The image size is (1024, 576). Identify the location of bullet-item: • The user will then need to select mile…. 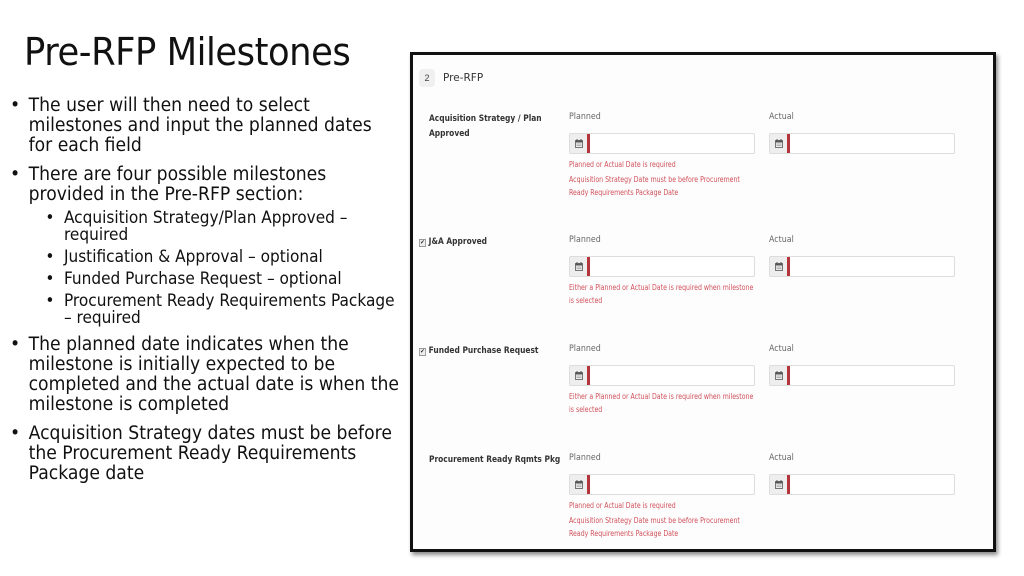
(205, 126).